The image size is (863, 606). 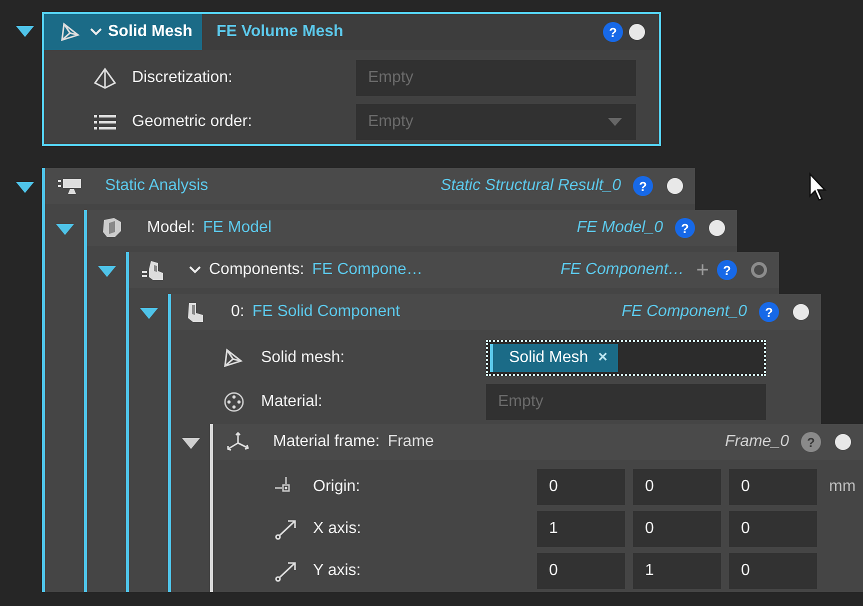 What do you see at coordinates (303, 358) in the screenshot?
I see `field-label: Solid mesh:` at bounding box center [303, 358].